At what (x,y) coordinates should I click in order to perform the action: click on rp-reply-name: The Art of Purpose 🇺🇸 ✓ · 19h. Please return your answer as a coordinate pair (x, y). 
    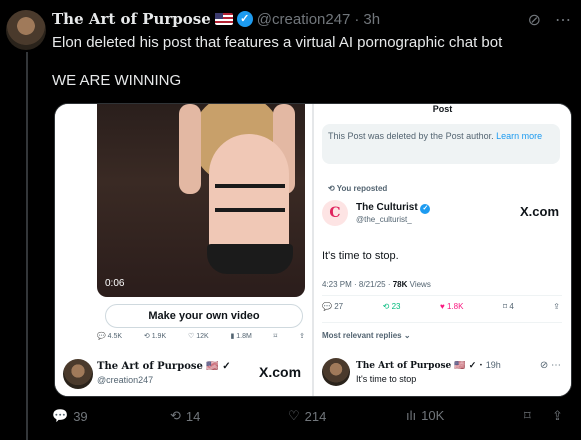
    Looking at the image, I should click on (428, 365).